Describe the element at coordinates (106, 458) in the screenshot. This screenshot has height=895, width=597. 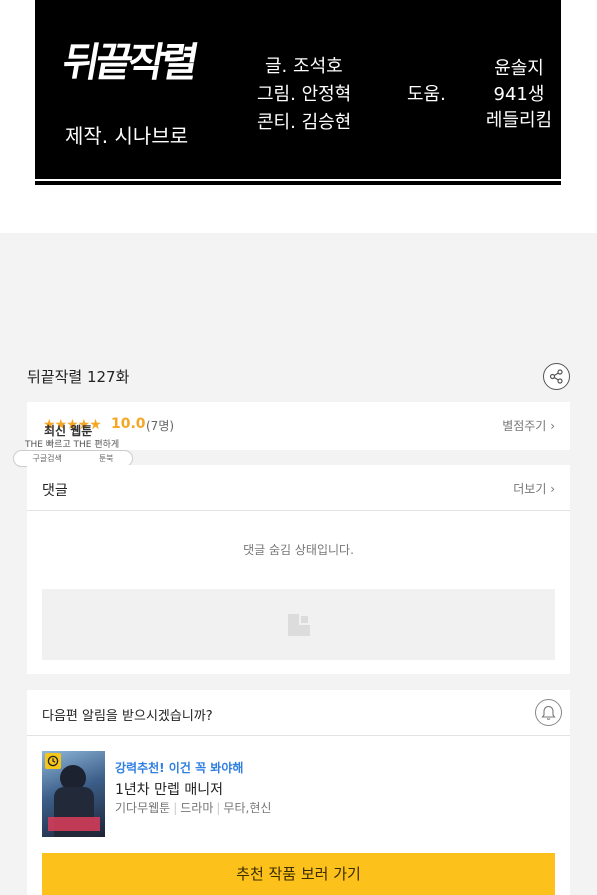
I see `toonbook-label: 툰북` at that location.